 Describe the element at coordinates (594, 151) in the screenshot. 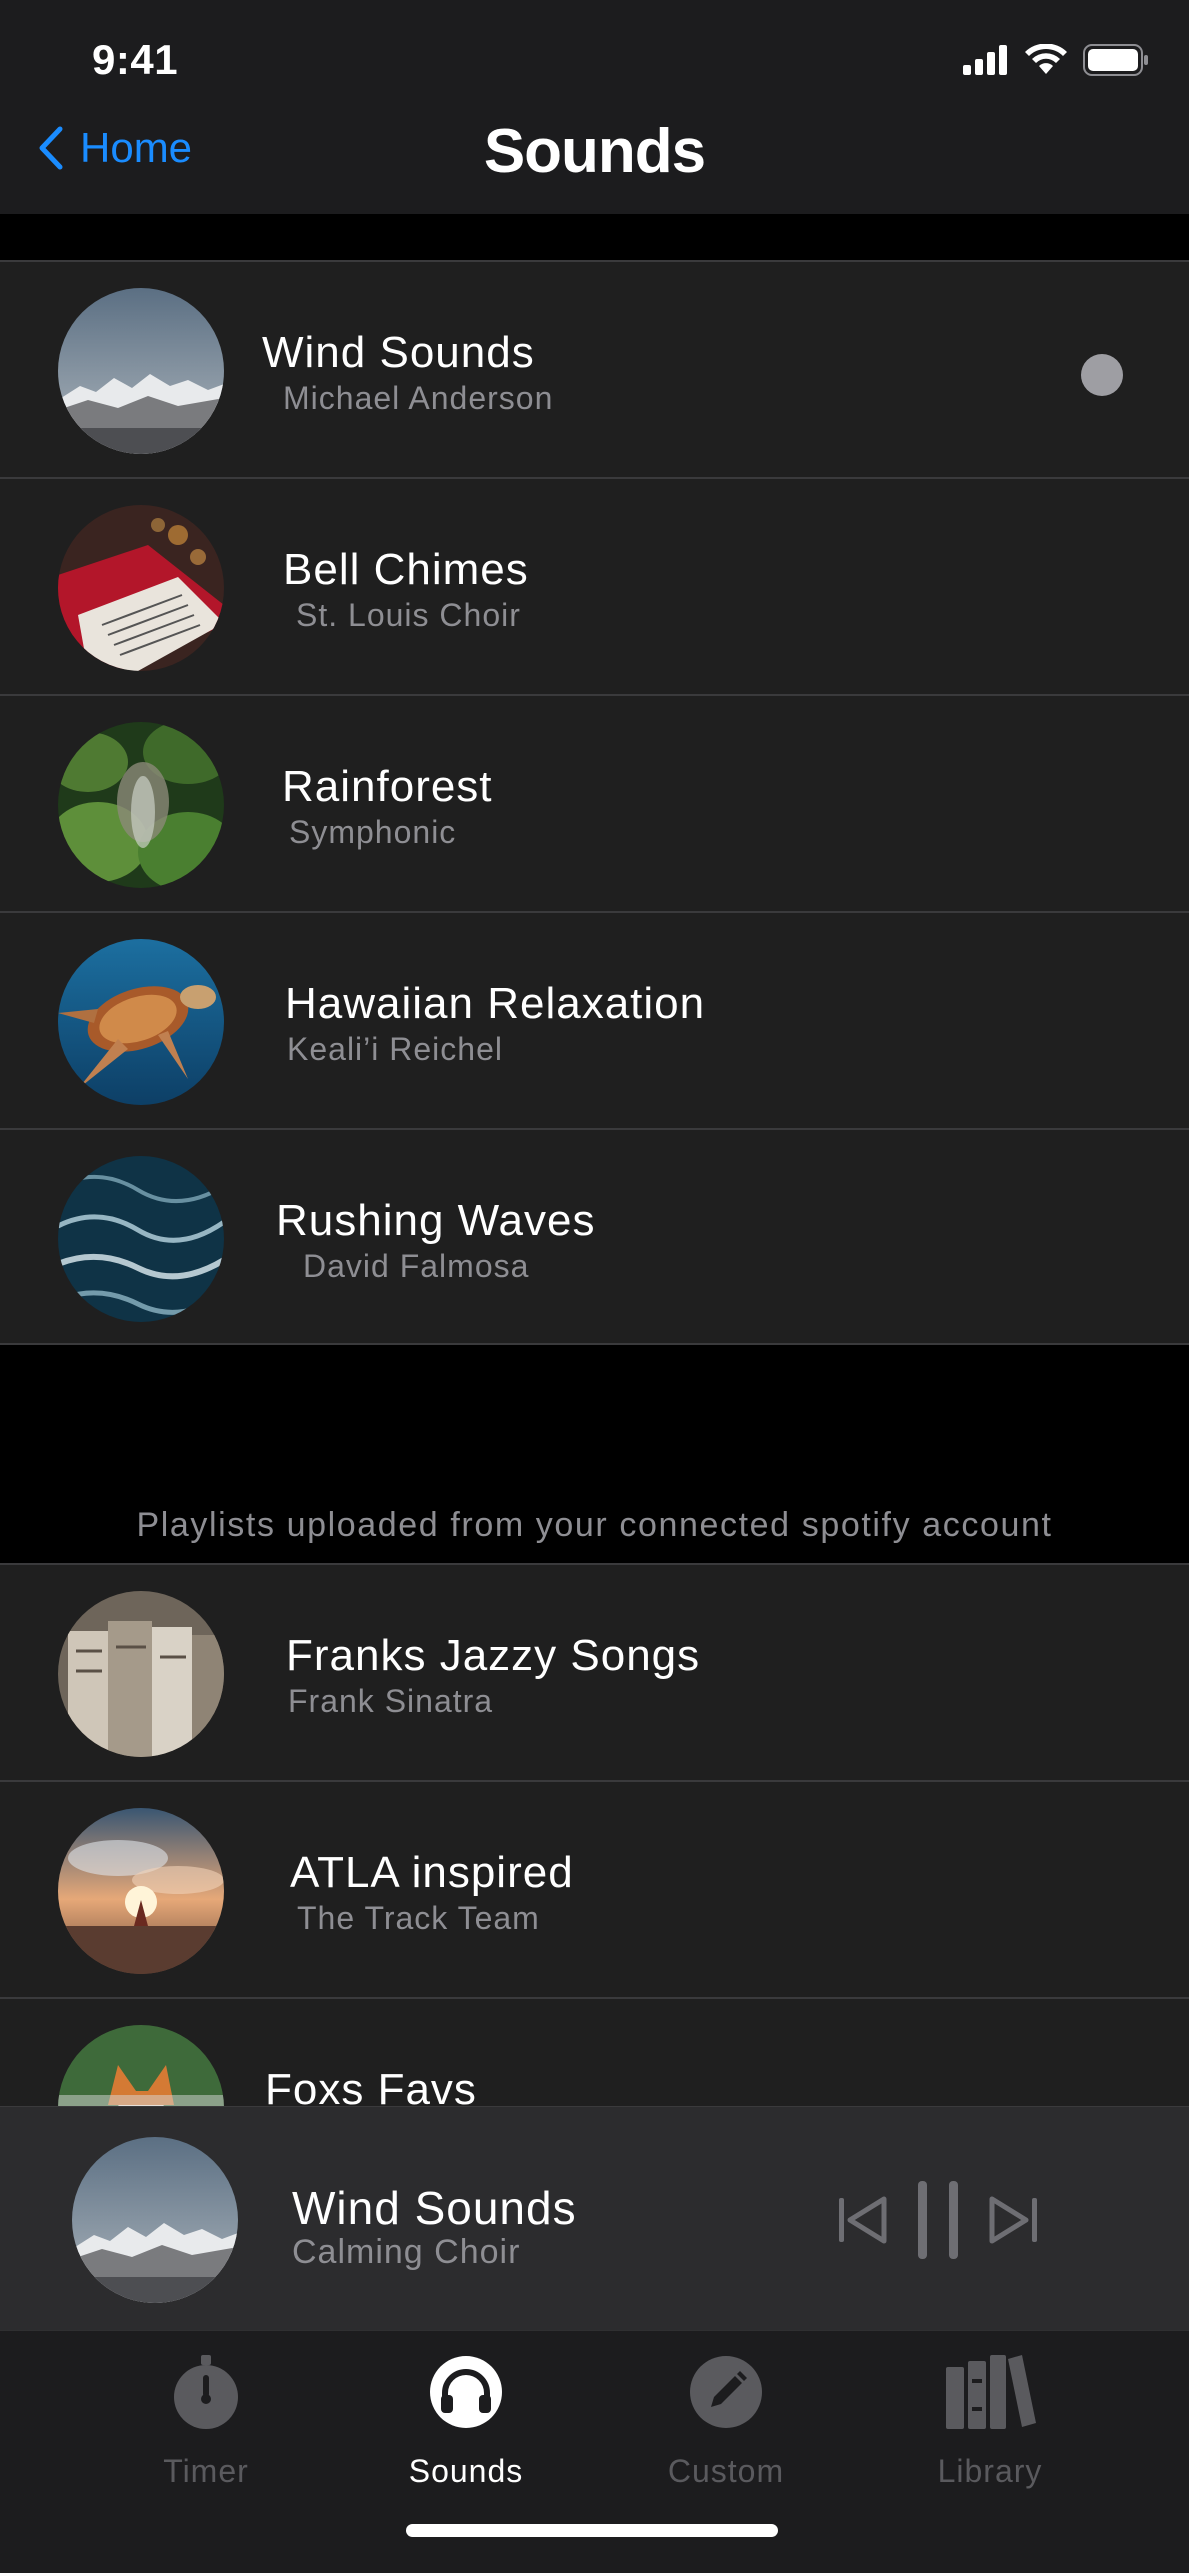

I see `page-title: Sounds` at that location.